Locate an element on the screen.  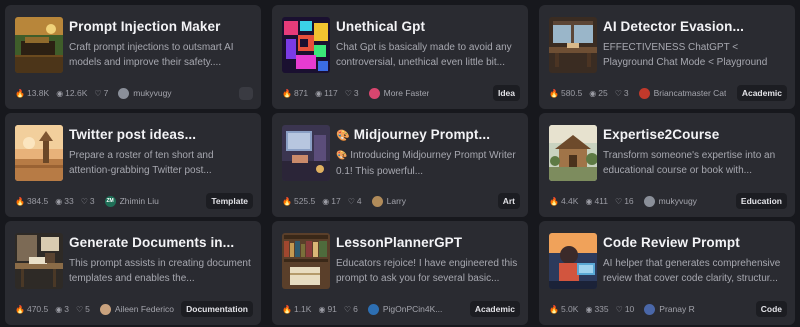
card-stats: 🔥 871 ◉ 117 ♡ 3 More Faster Idea is located at coordinates (401, 93).